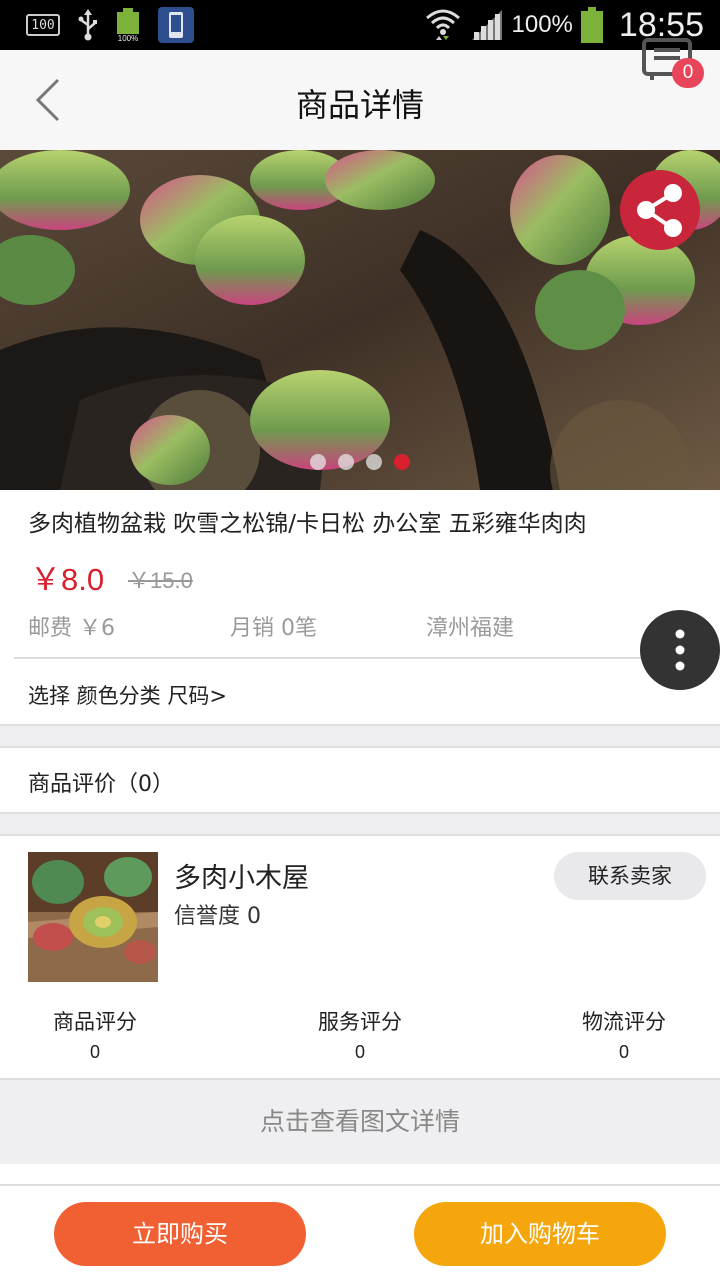  What do you see at coordinates (688, 73) in the screenshot?
I see `cart-count-badge: 0` at bounding box center [688, 73].